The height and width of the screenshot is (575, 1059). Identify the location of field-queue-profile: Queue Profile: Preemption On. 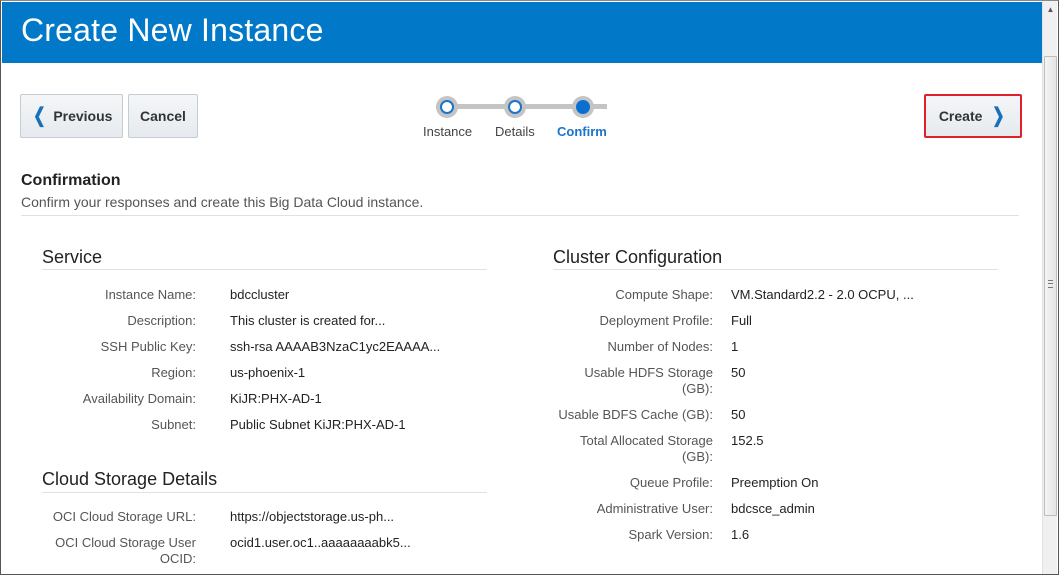
(686, 483).